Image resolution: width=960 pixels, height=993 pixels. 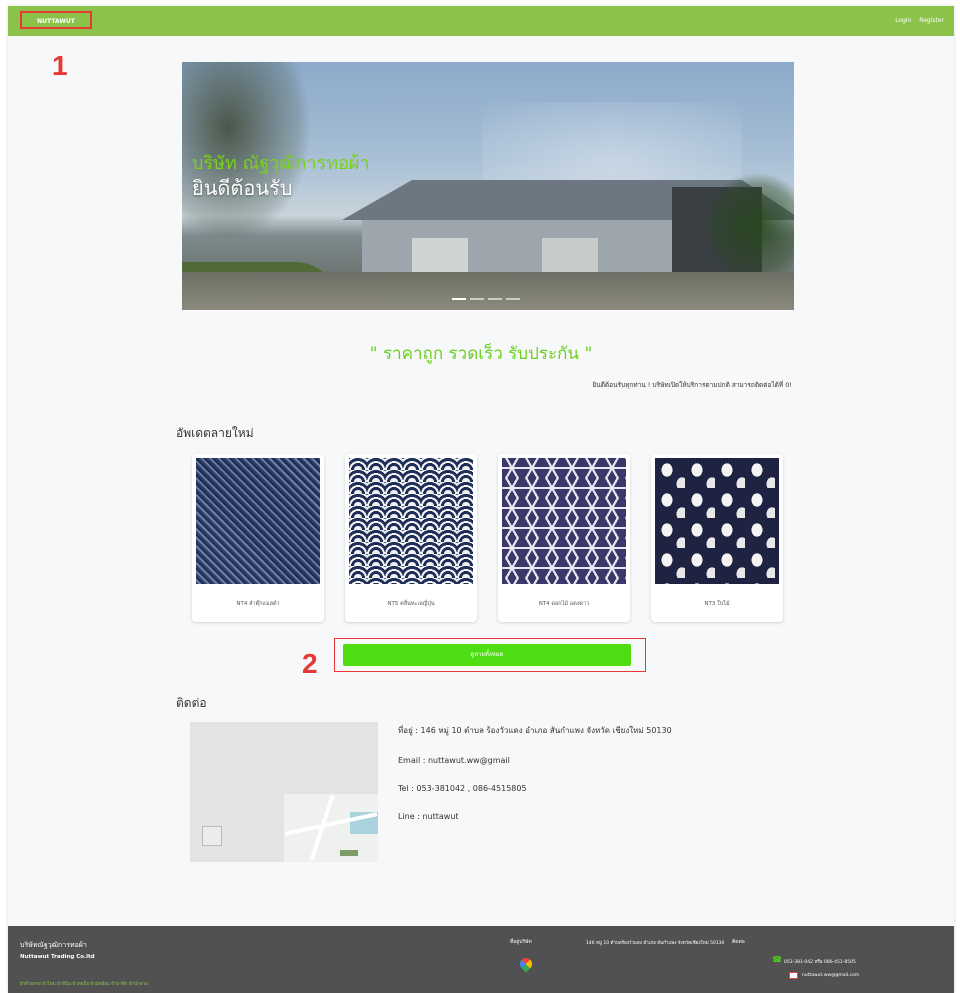 What do you see at coordinates (526, 964) in the screenshot?
I see `map-pin-icon` at bounding box center [526, 964].